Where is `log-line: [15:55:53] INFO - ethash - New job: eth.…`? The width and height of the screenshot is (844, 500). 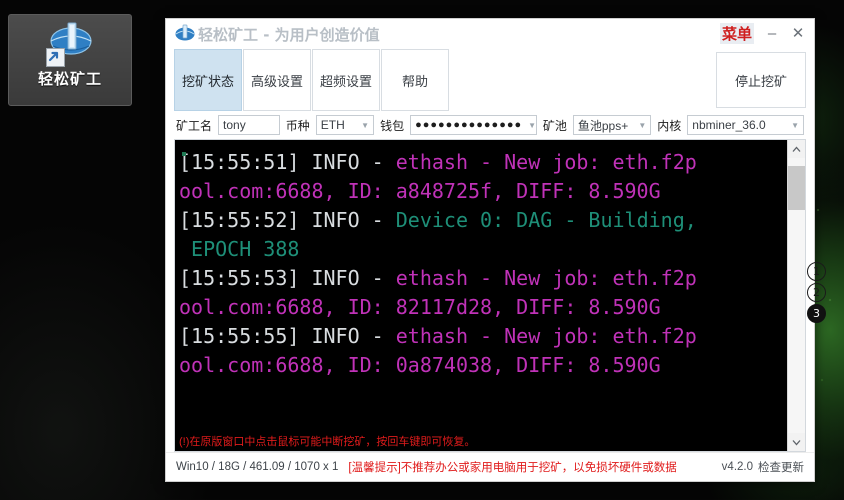
log-line: [15:55:53] INFO - ethash - New job: eth.… is located at coordinates (481, 278).